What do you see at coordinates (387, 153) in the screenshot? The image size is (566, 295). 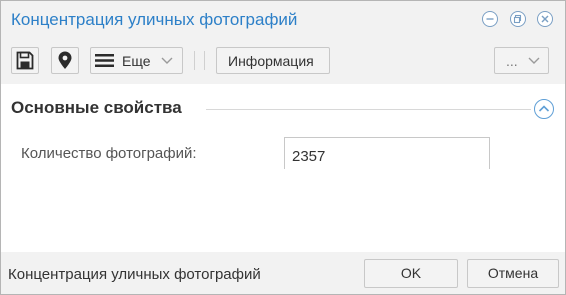 I see `photo-count-field` at bounding box center [387, 153].